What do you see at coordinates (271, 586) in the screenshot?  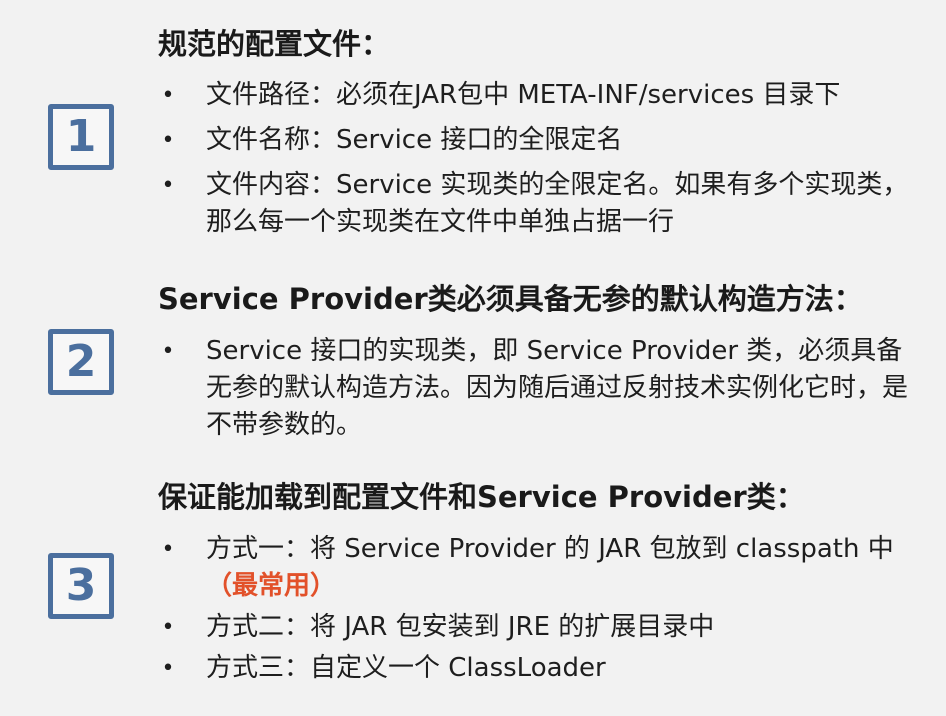 I see `emphasis-label: （最常用）` at bounding box center [271, 586].